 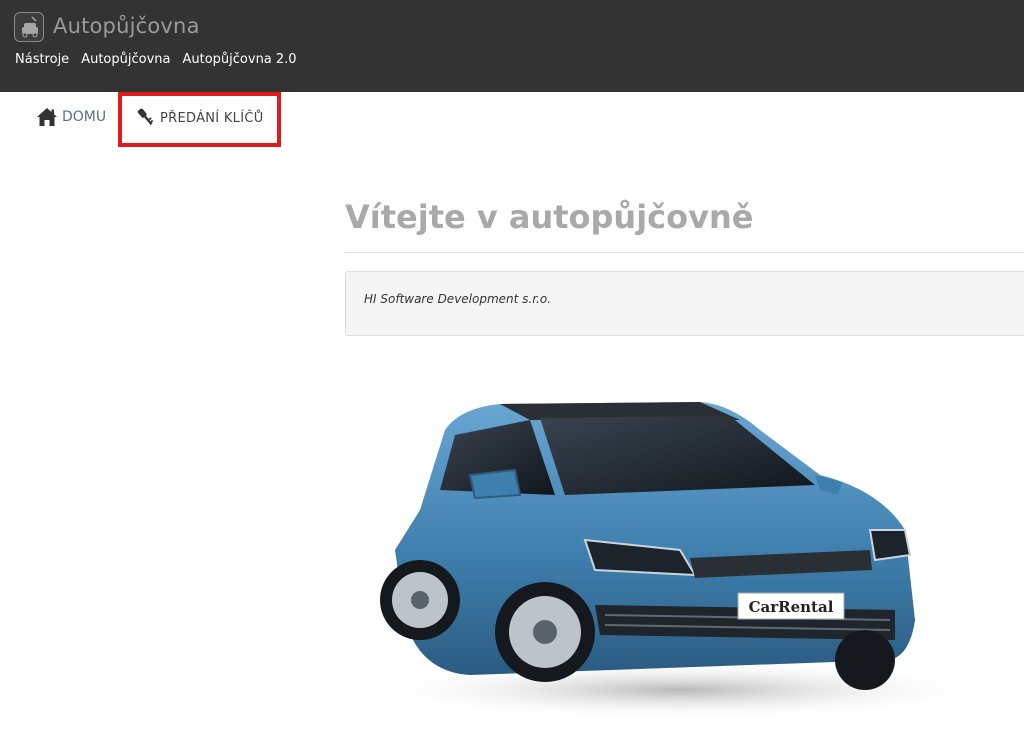 I want to click on company-info-box: HI Software Development s.r.o., so click(x=684, y=303).